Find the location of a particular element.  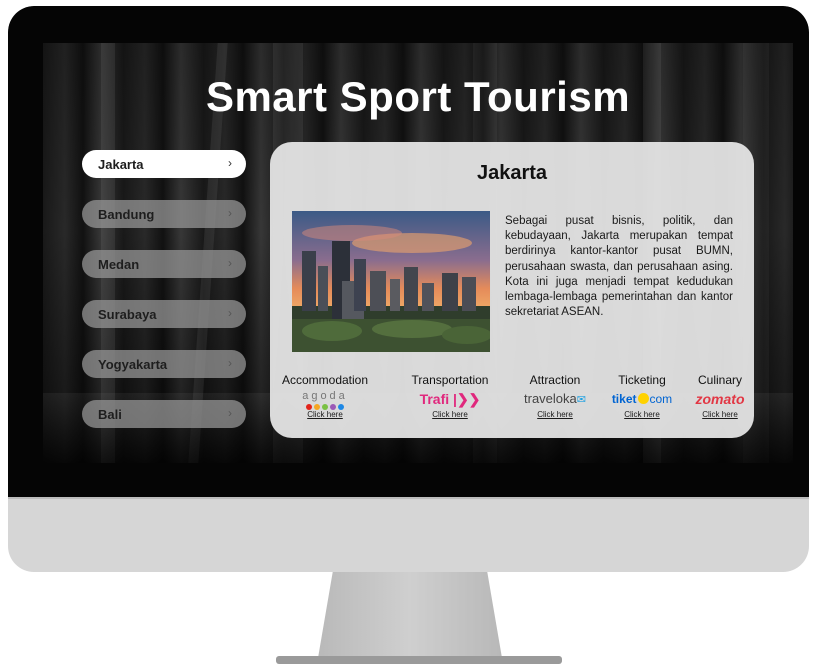

agoda-logo: agoda is located at coordinates (325, 400).